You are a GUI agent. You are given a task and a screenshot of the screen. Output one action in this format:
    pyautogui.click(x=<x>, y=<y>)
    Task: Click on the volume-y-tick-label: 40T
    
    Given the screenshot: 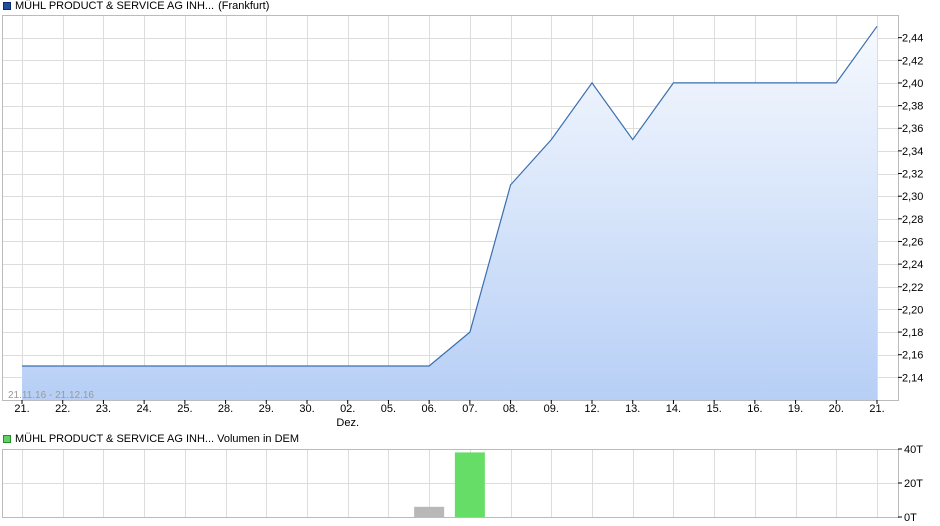 What is the action you would take?
    pyautogui.click(x=913, y=450)
    